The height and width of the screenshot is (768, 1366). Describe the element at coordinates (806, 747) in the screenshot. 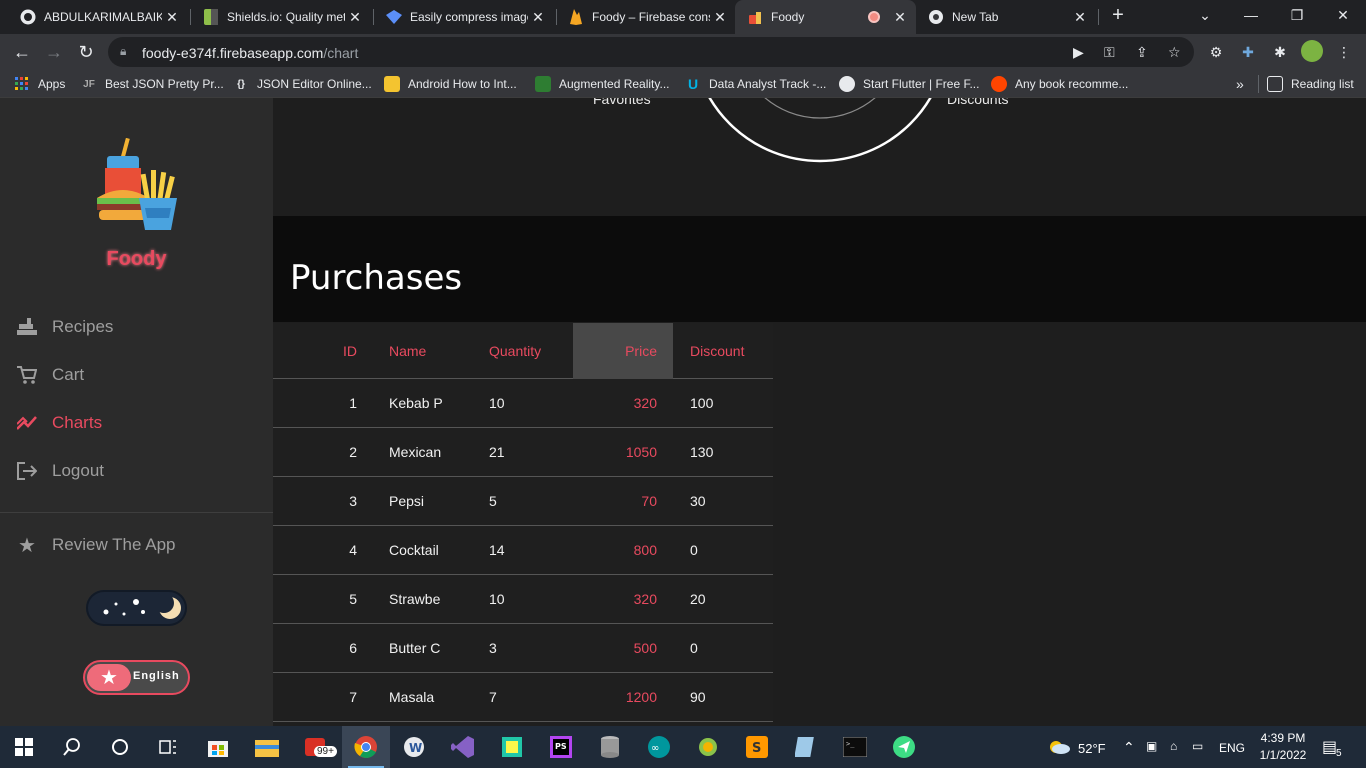

I see `notepad-icon` at that location.